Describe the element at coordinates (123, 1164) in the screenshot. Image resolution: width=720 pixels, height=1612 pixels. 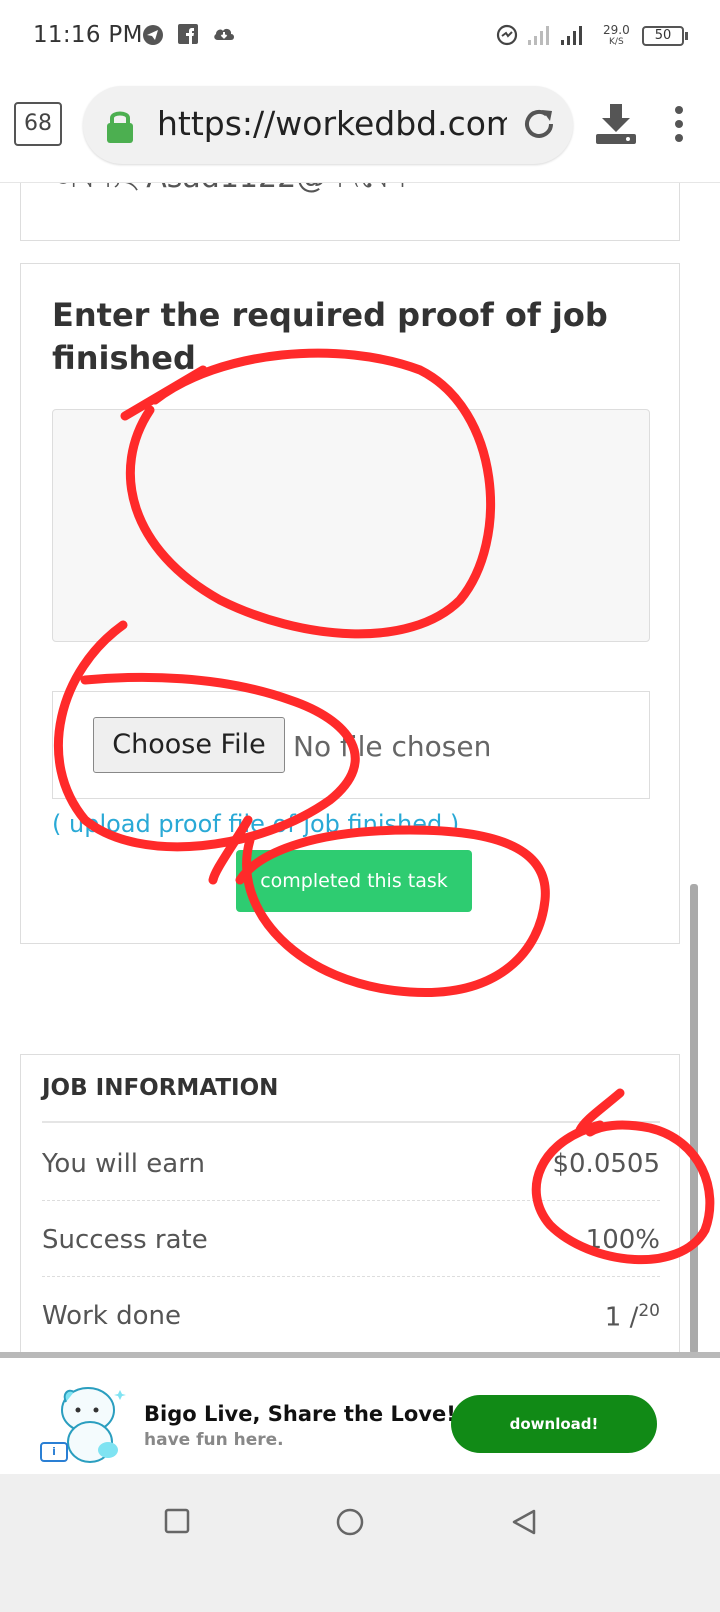
I see `job-label: You will earn` at that location.